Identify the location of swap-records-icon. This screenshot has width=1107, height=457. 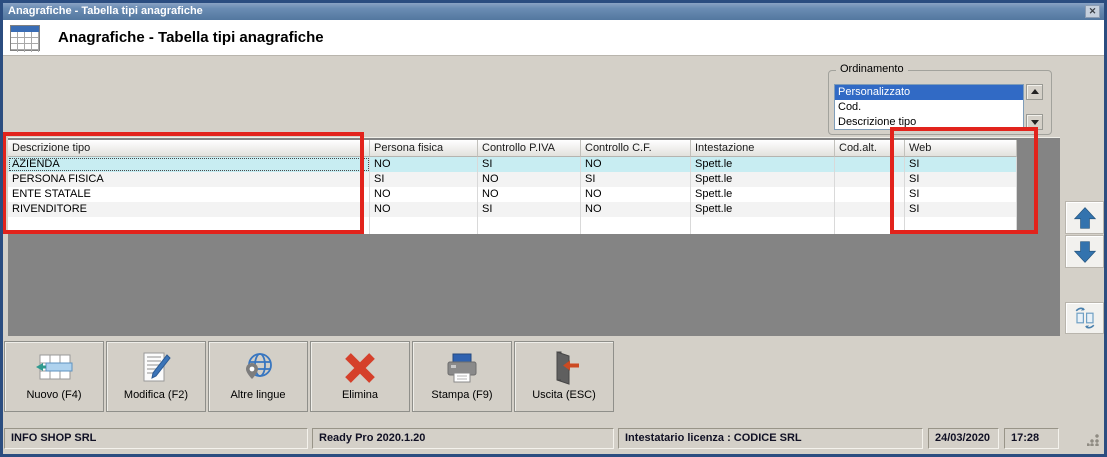
(1084, 318).